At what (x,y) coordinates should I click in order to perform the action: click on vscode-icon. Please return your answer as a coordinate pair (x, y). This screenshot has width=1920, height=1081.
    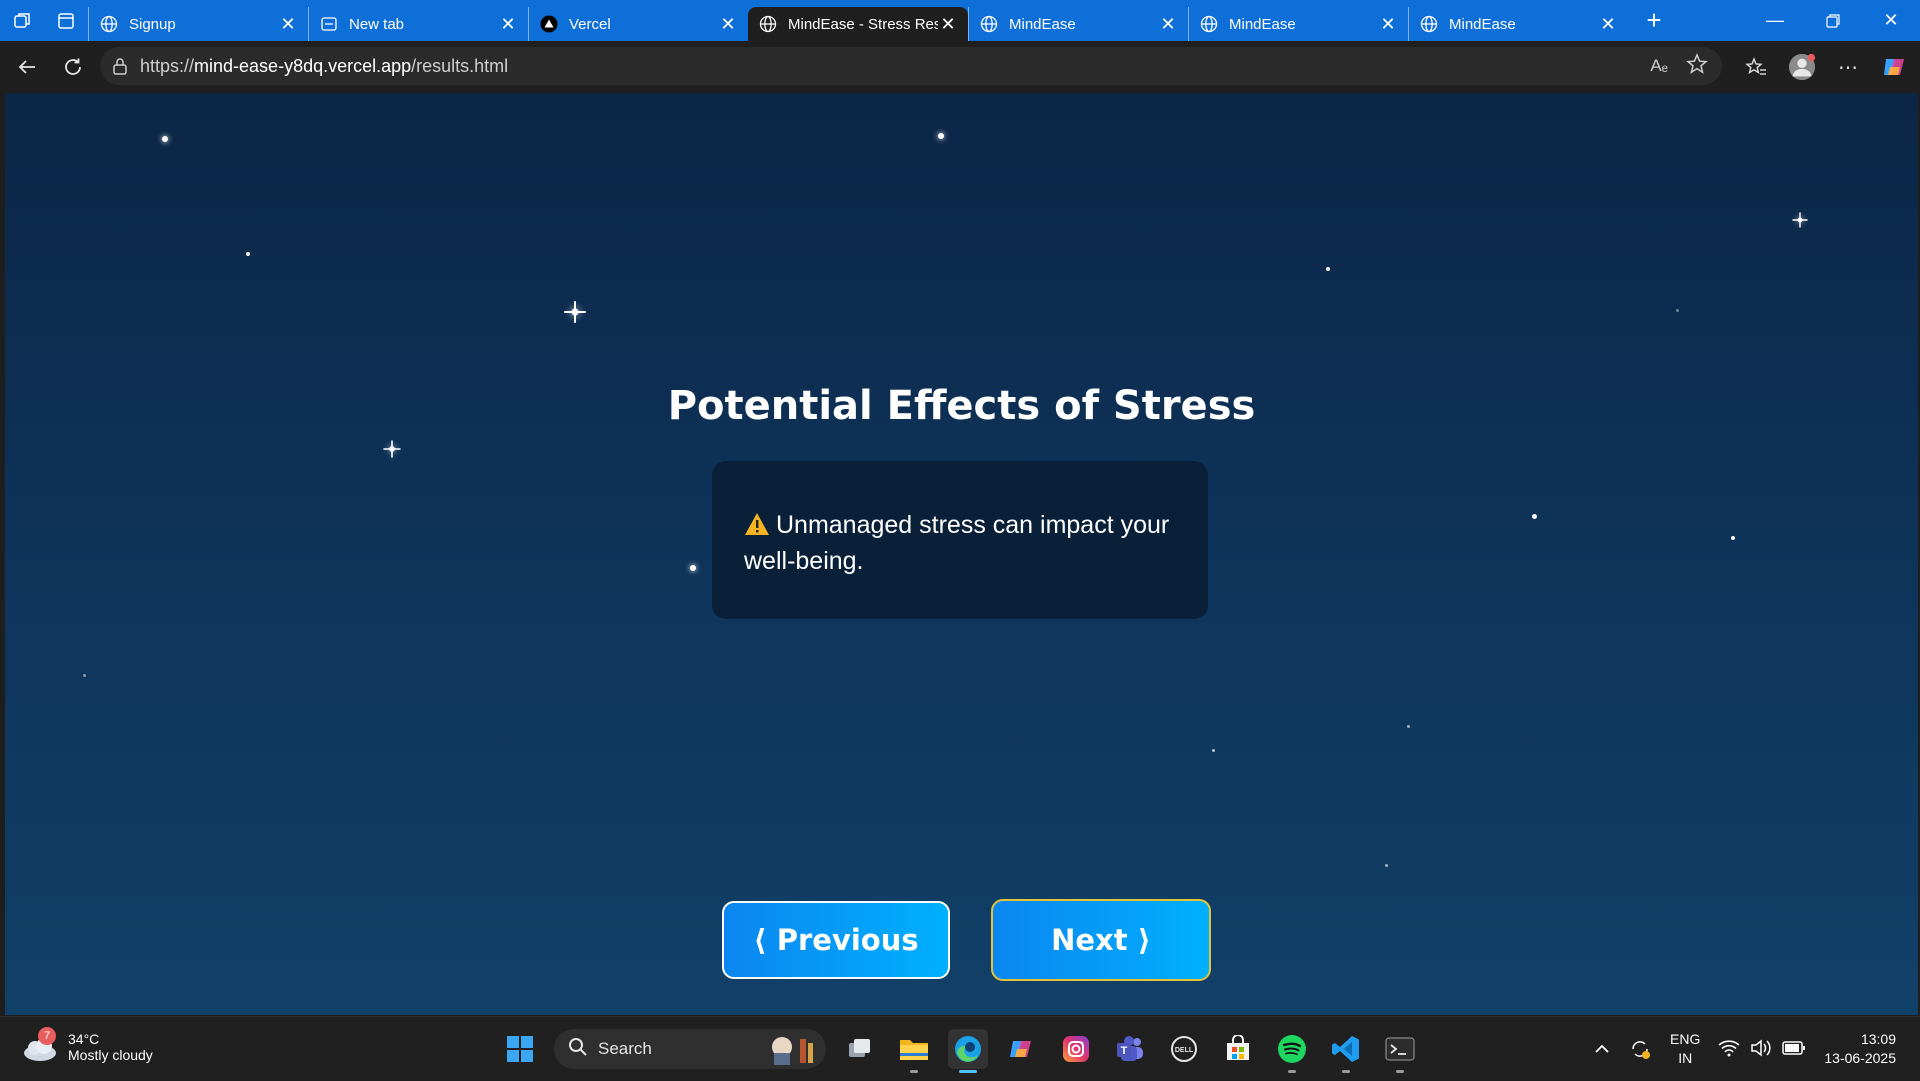
    Looking at the image, I should click on (1346, 1051).